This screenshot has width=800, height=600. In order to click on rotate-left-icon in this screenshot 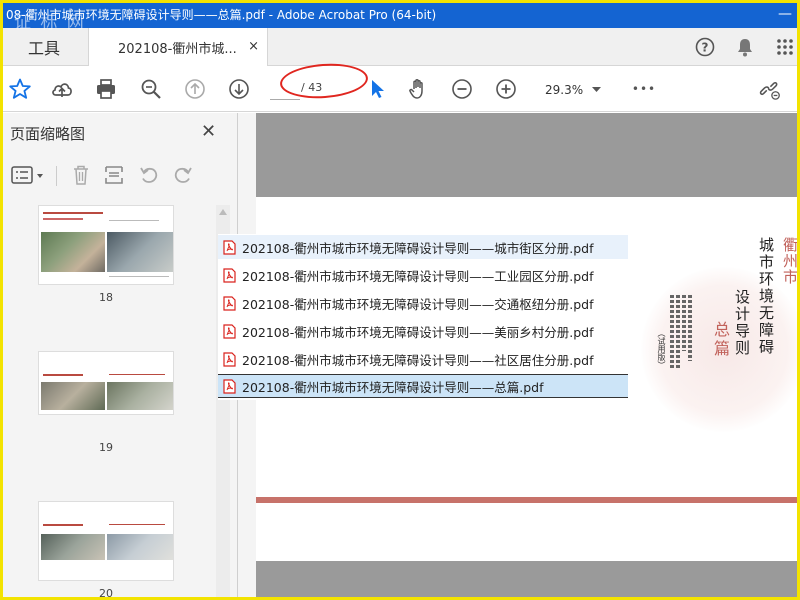, I will do `click(149, 175)`.